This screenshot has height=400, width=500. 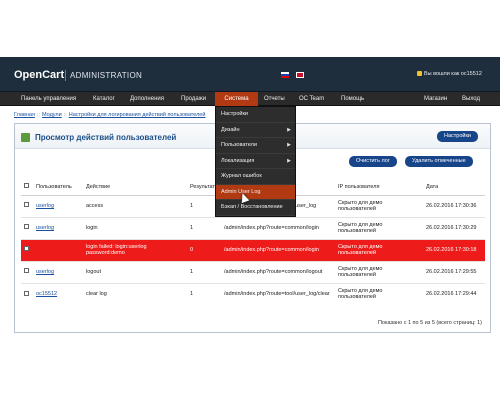 What do you see at coordinates (104, 99) in the screenshot?
I see `menu-catalog: Каталог` at bounding box center [104, 99].